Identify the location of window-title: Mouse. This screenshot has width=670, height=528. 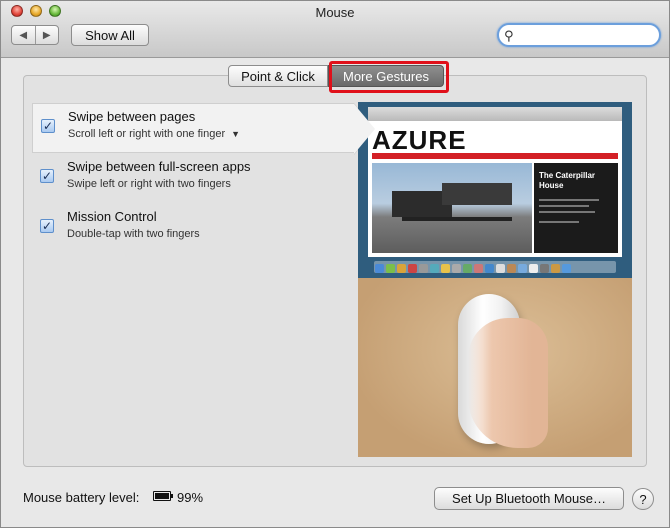
(335, 12).